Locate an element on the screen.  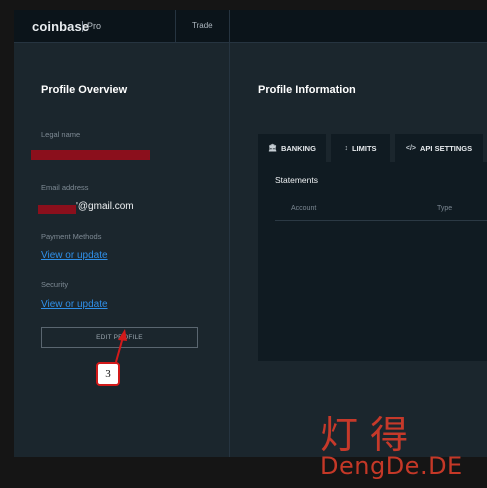
bank-icon: 🏛 is located at coordinates (272, 148).